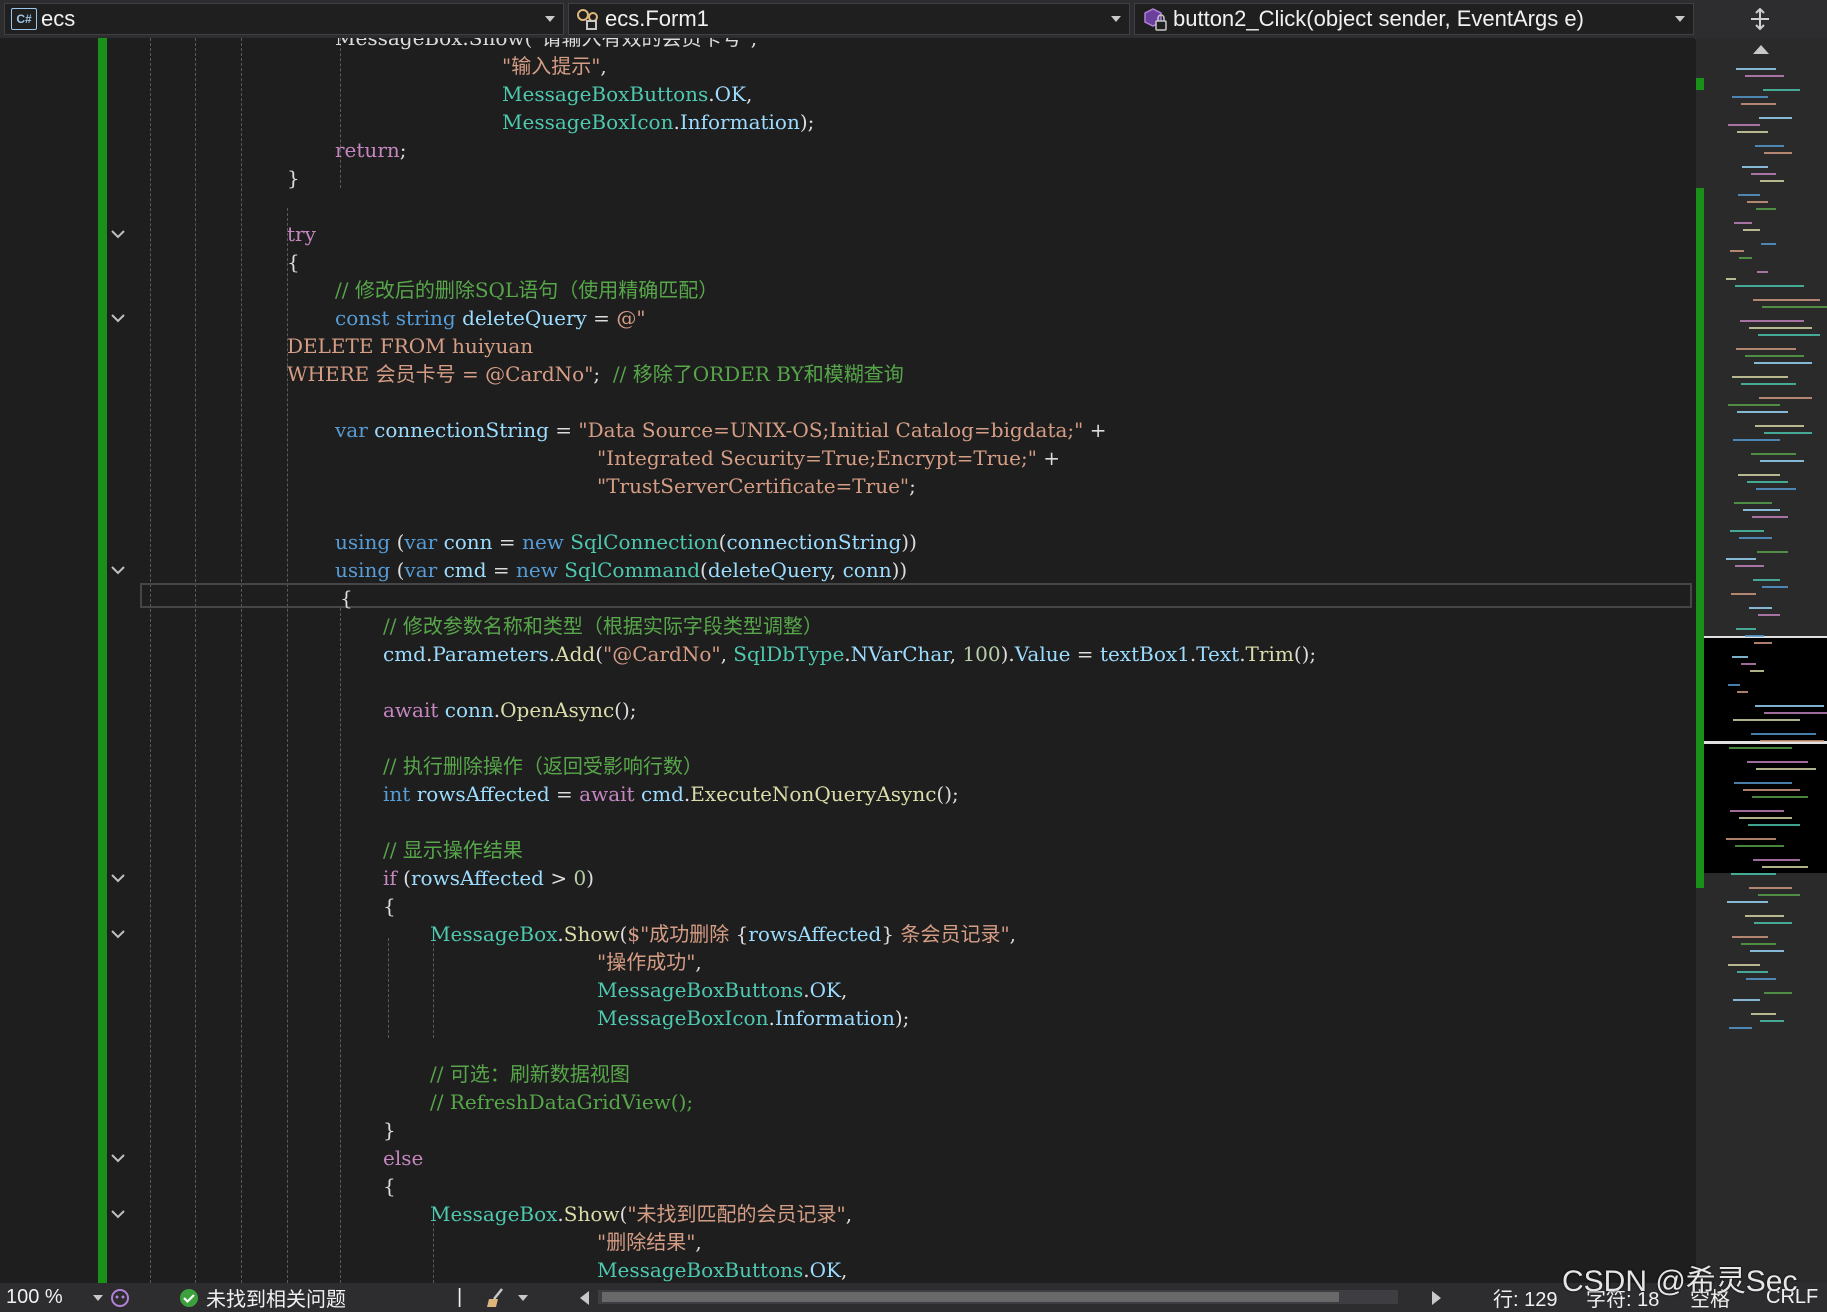 Image resolution: width=1827 pixels, height=1312 pixels. I want to click on code-token: )., so click(1007, 654).